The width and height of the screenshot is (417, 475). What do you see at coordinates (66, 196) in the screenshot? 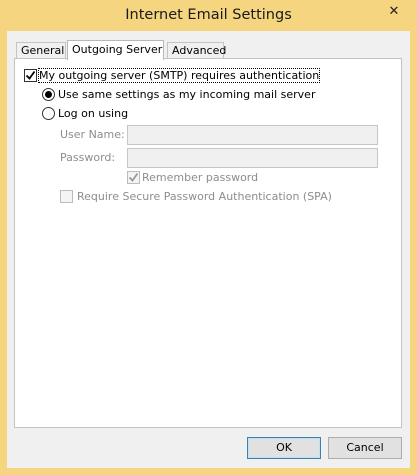
I see `spa-checkbox` at bounding box center [66, 196].